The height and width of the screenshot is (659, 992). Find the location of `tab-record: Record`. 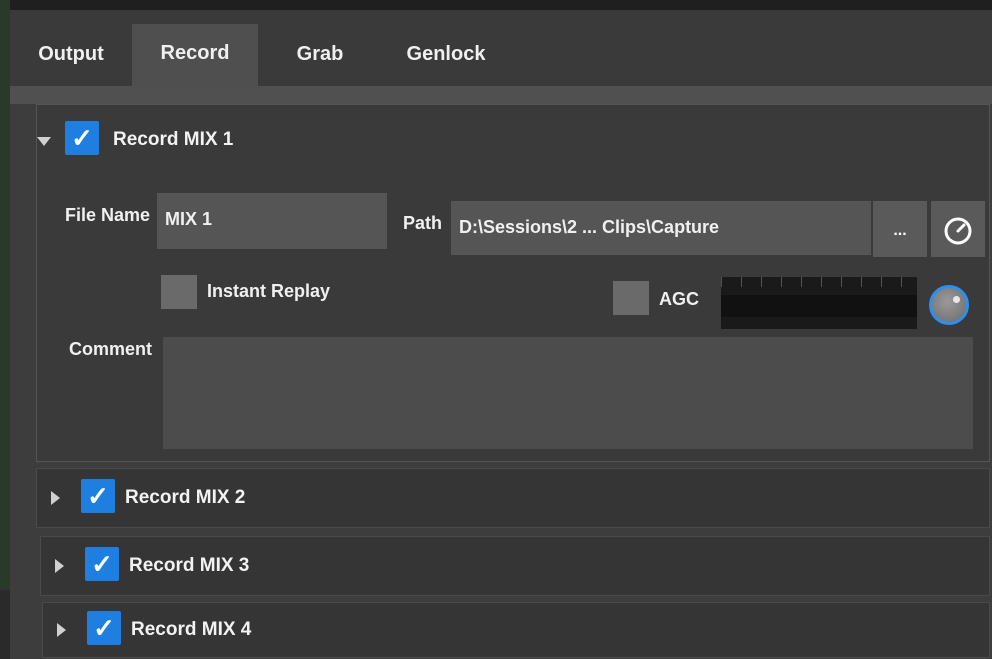

tab-record: Record is located at coordinates (195, 55).